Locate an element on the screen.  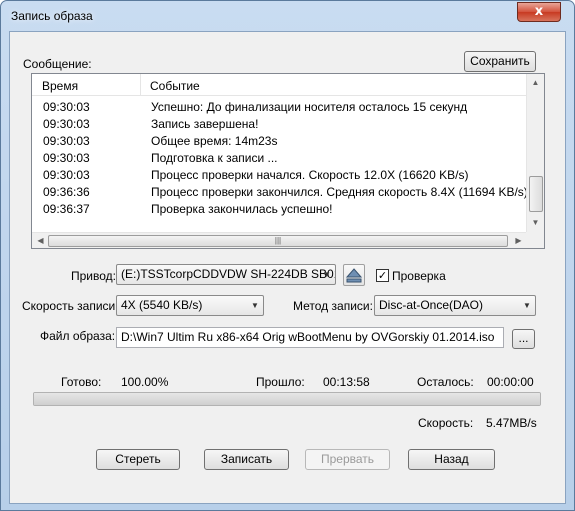
eject-icon is located at coordinates (354, 275).